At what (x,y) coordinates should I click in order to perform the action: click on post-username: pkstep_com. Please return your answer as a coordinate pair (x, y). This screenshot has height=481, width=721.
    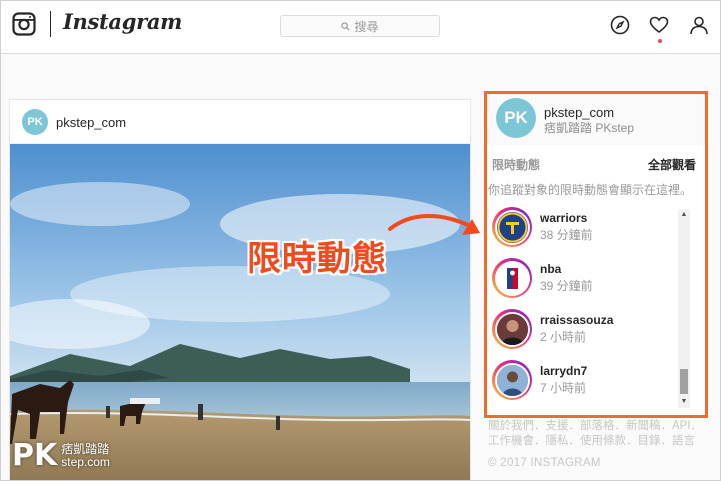
    Looking at the image, I should click on (91, 122).